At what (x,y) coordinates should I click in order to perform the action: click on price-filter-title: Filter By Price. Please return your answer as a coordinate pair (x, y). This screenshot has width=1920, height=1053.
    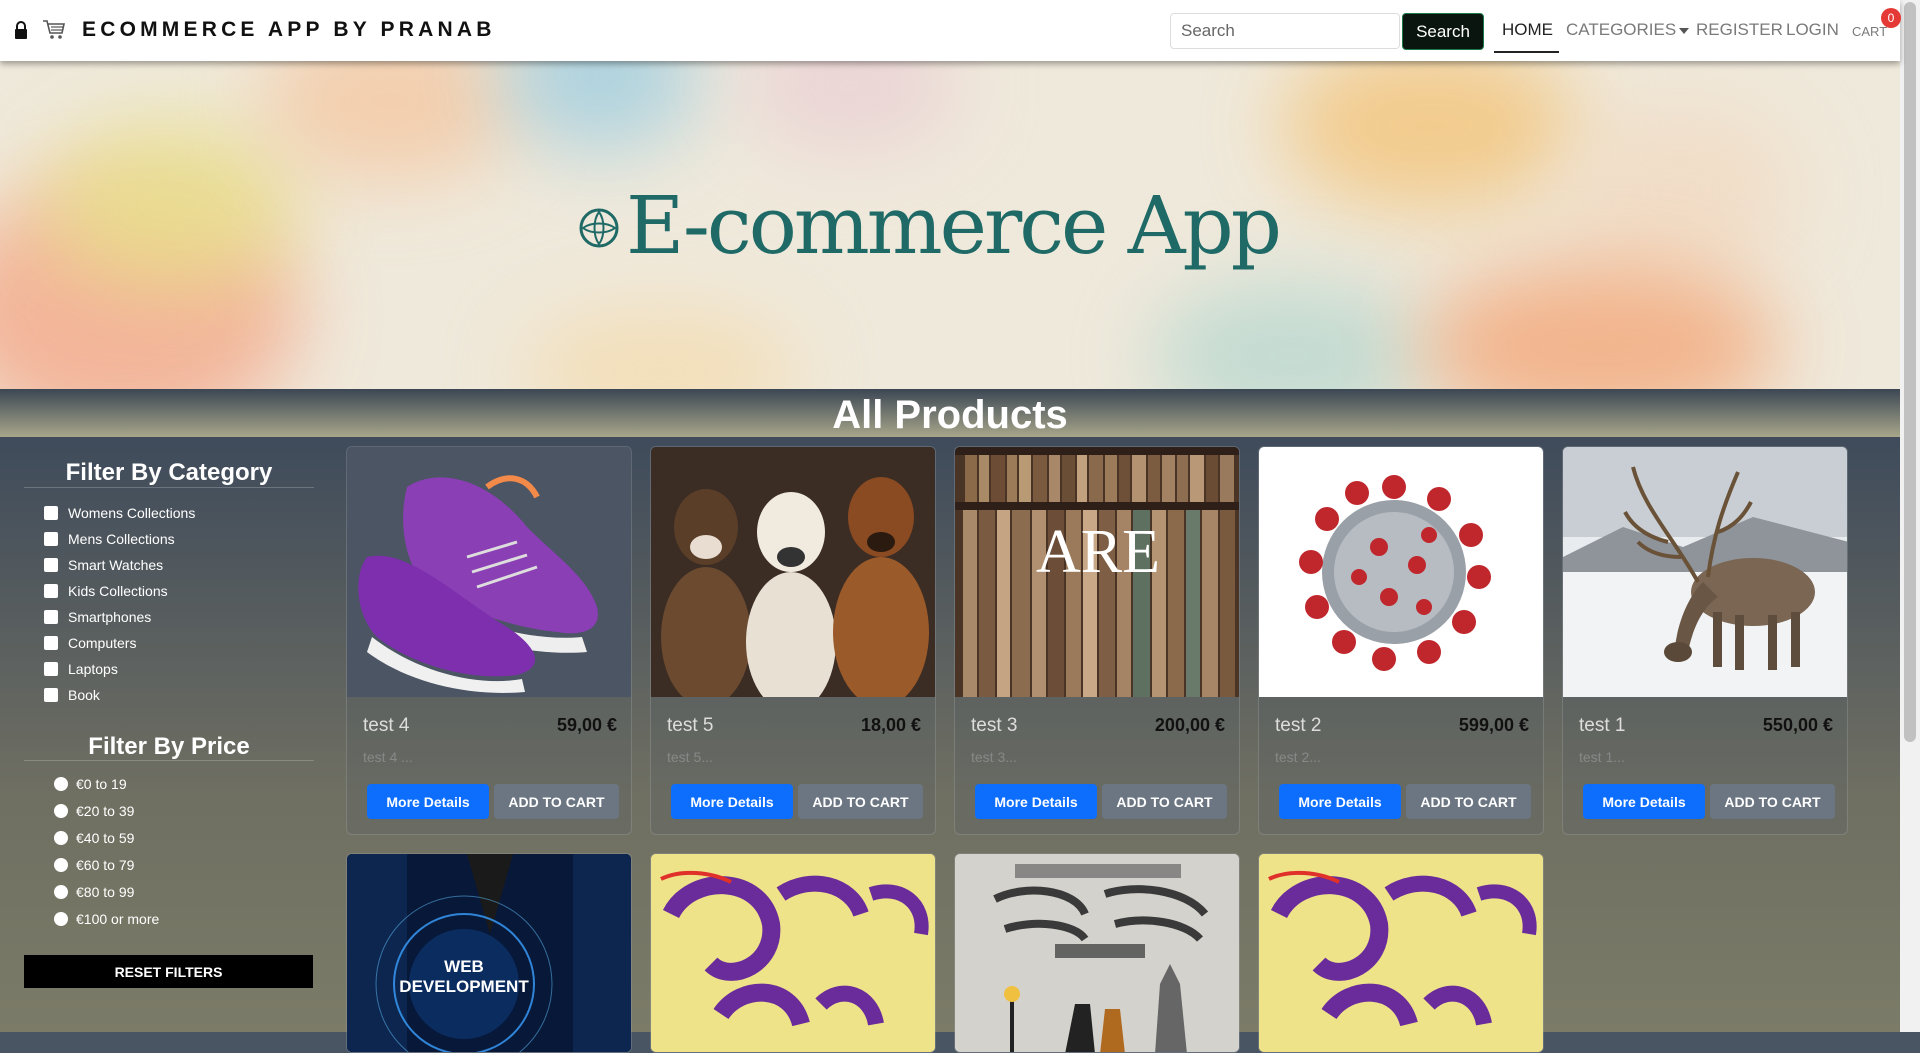
    Looking at the image, I should click on (169, 746).